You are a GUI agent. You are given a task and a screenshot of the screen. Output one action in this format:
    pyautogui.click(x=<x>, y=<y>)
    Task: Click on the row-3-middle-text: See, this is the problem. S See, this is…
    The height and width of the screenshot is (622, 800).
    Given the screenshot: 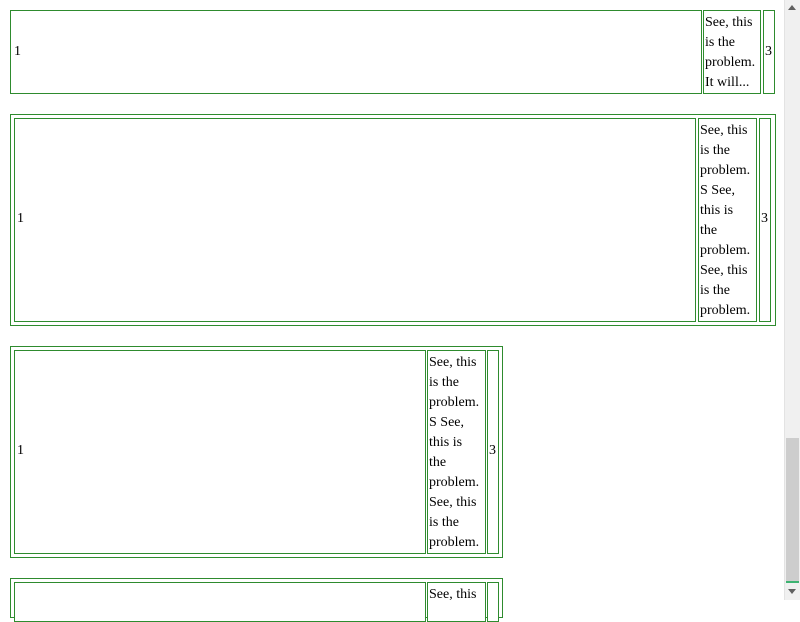 What is the action you would take?
    pyautogui.click(x=454, y=452)
    